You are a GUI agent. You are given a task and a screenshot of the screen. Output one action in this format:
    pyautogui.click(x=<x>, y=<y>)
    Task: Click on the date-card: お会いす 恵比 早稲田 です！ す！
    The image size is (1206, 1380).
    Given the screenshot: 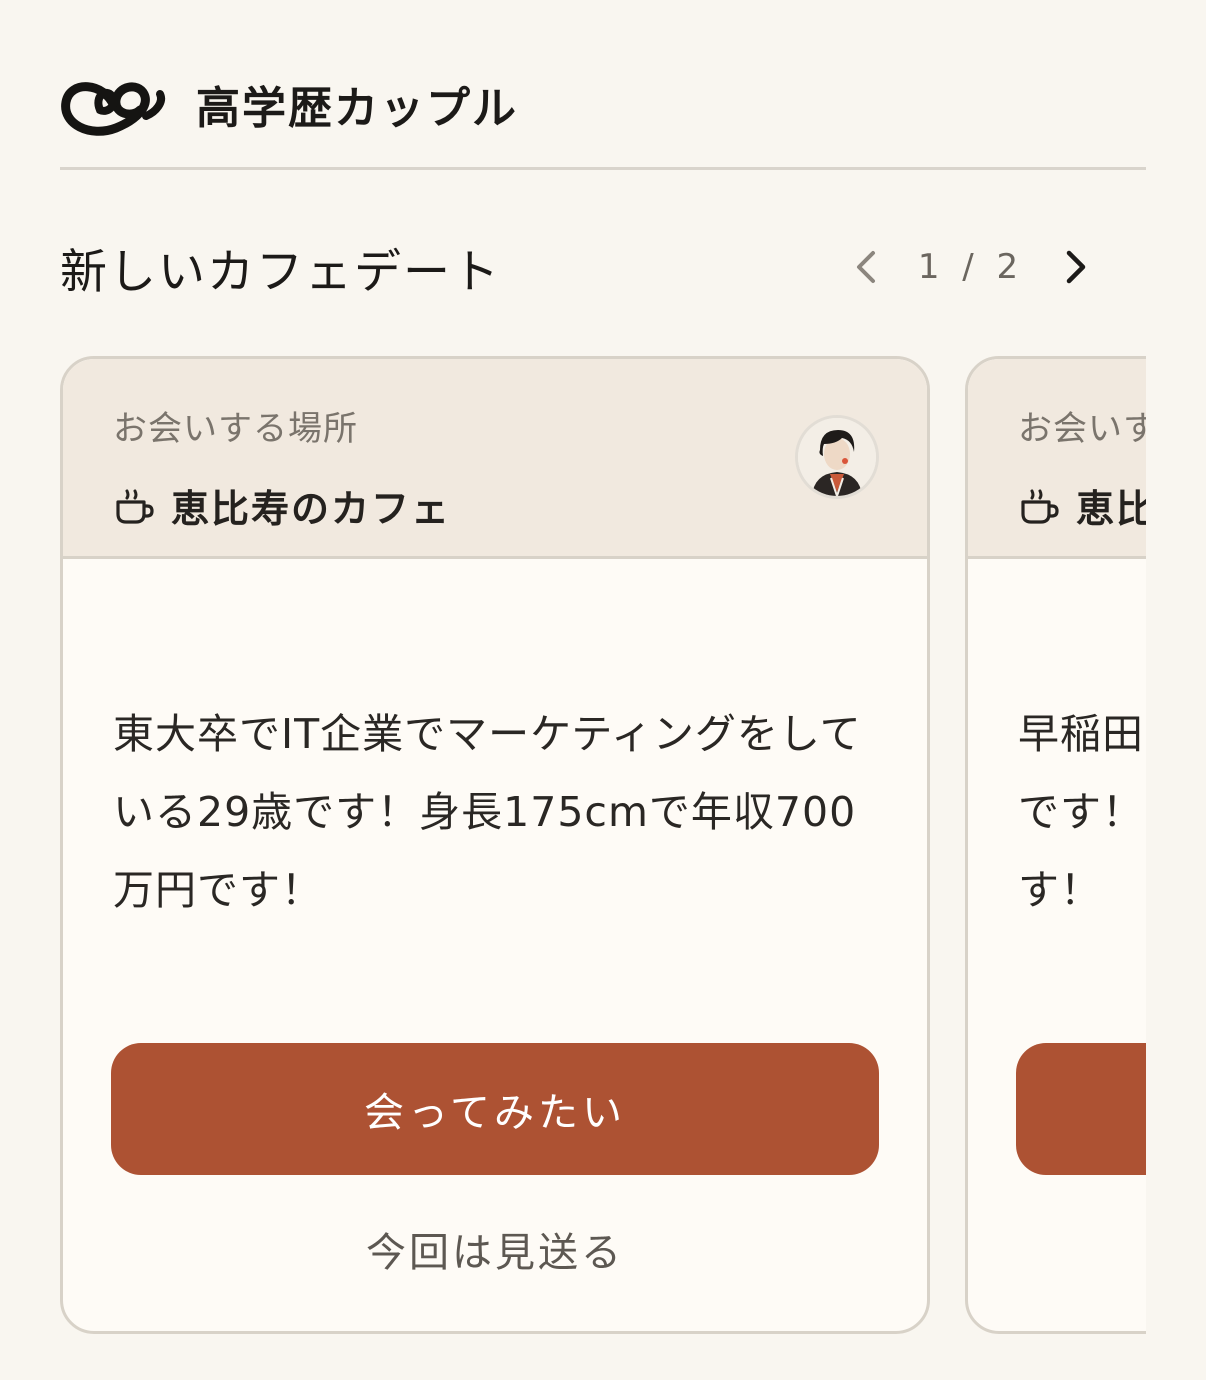 What is the action you would take?
    pyautogui.click(x=1055, y=845)
    